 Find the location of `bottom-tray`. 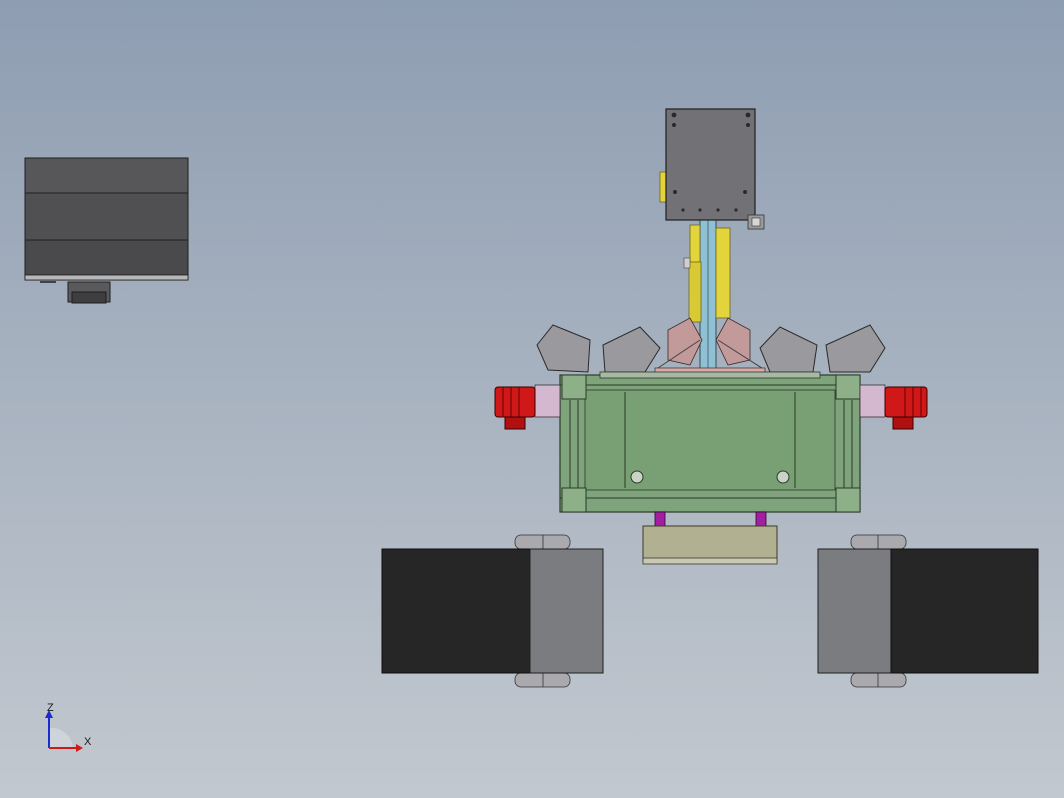

bottom-tray is located at coordinates (710, 538).